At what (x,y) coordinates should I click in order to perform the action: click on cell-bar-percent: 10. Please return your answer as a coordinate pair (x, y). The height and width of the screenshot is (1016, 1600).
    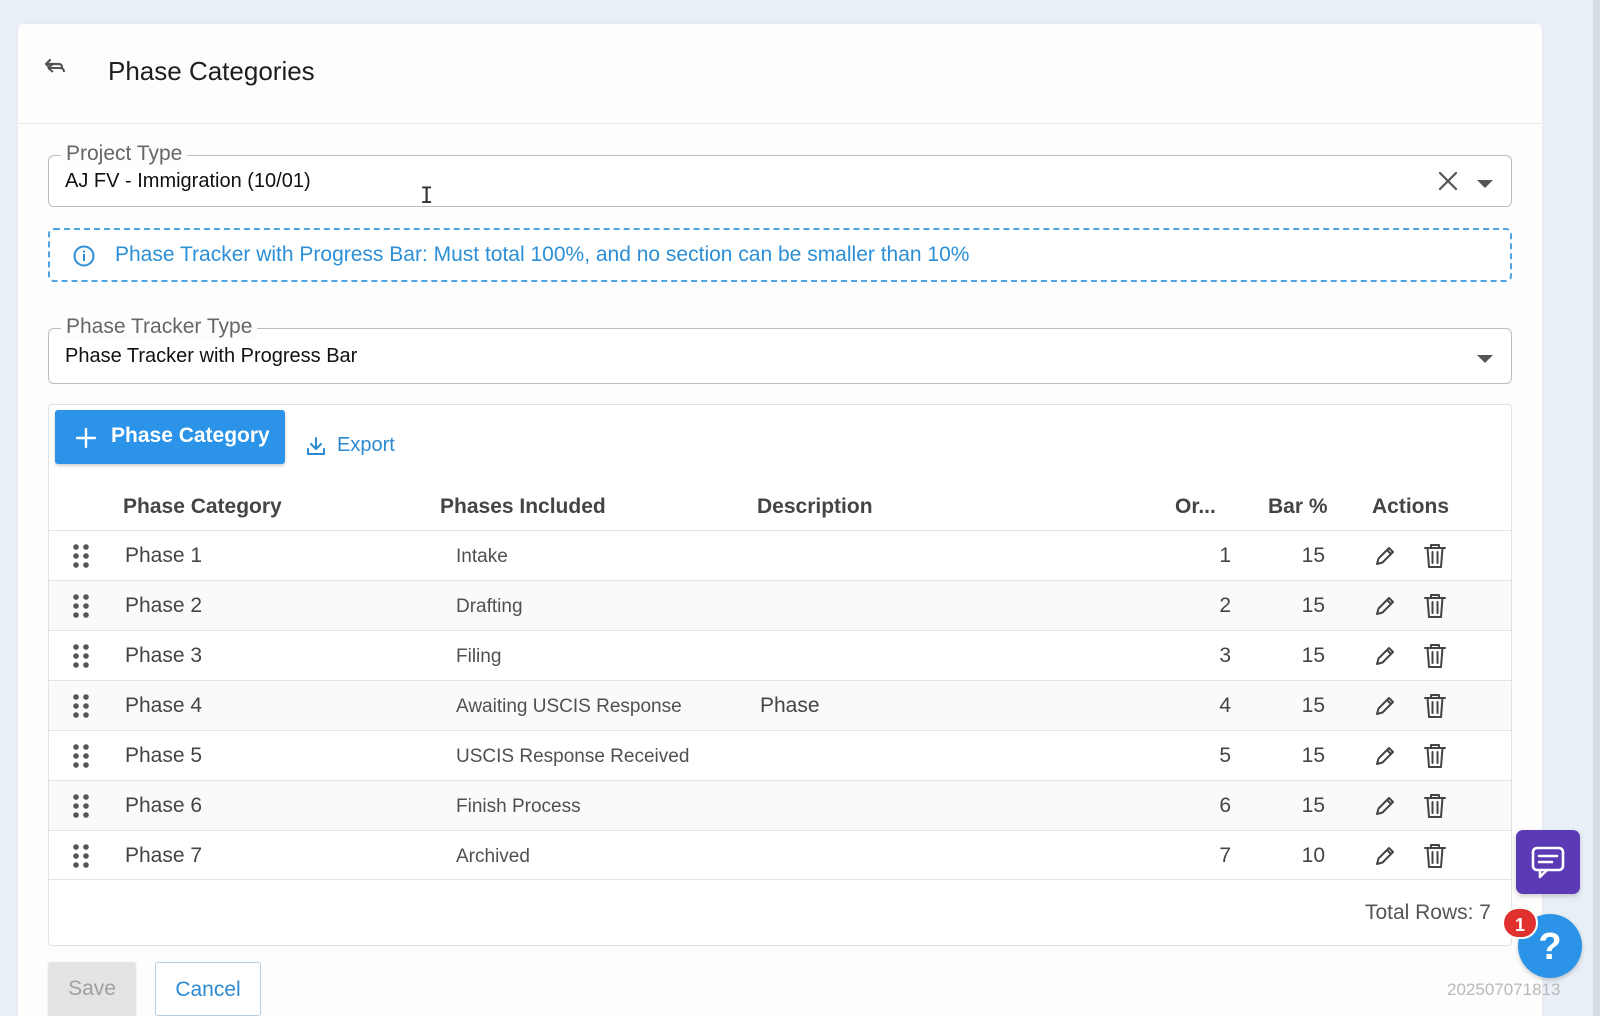
    Looking at the image, I should click on (1313, 855).